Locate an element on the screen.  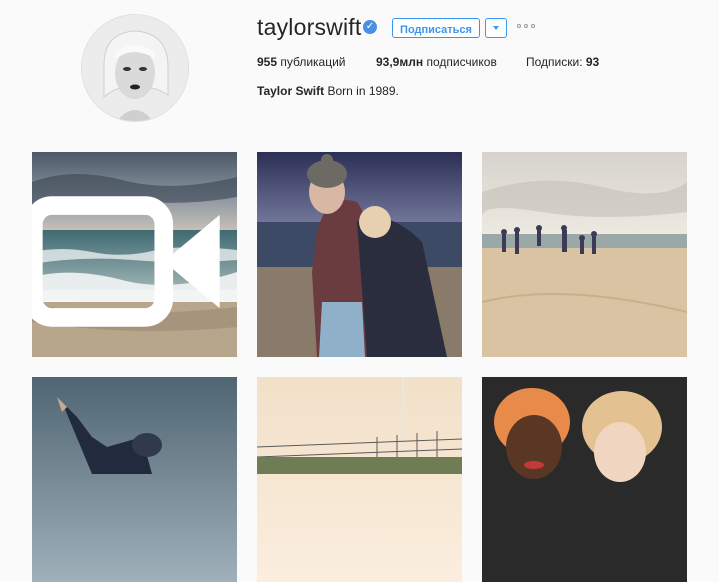
followers-label: подписчиков is located at coordinates (461, 62).